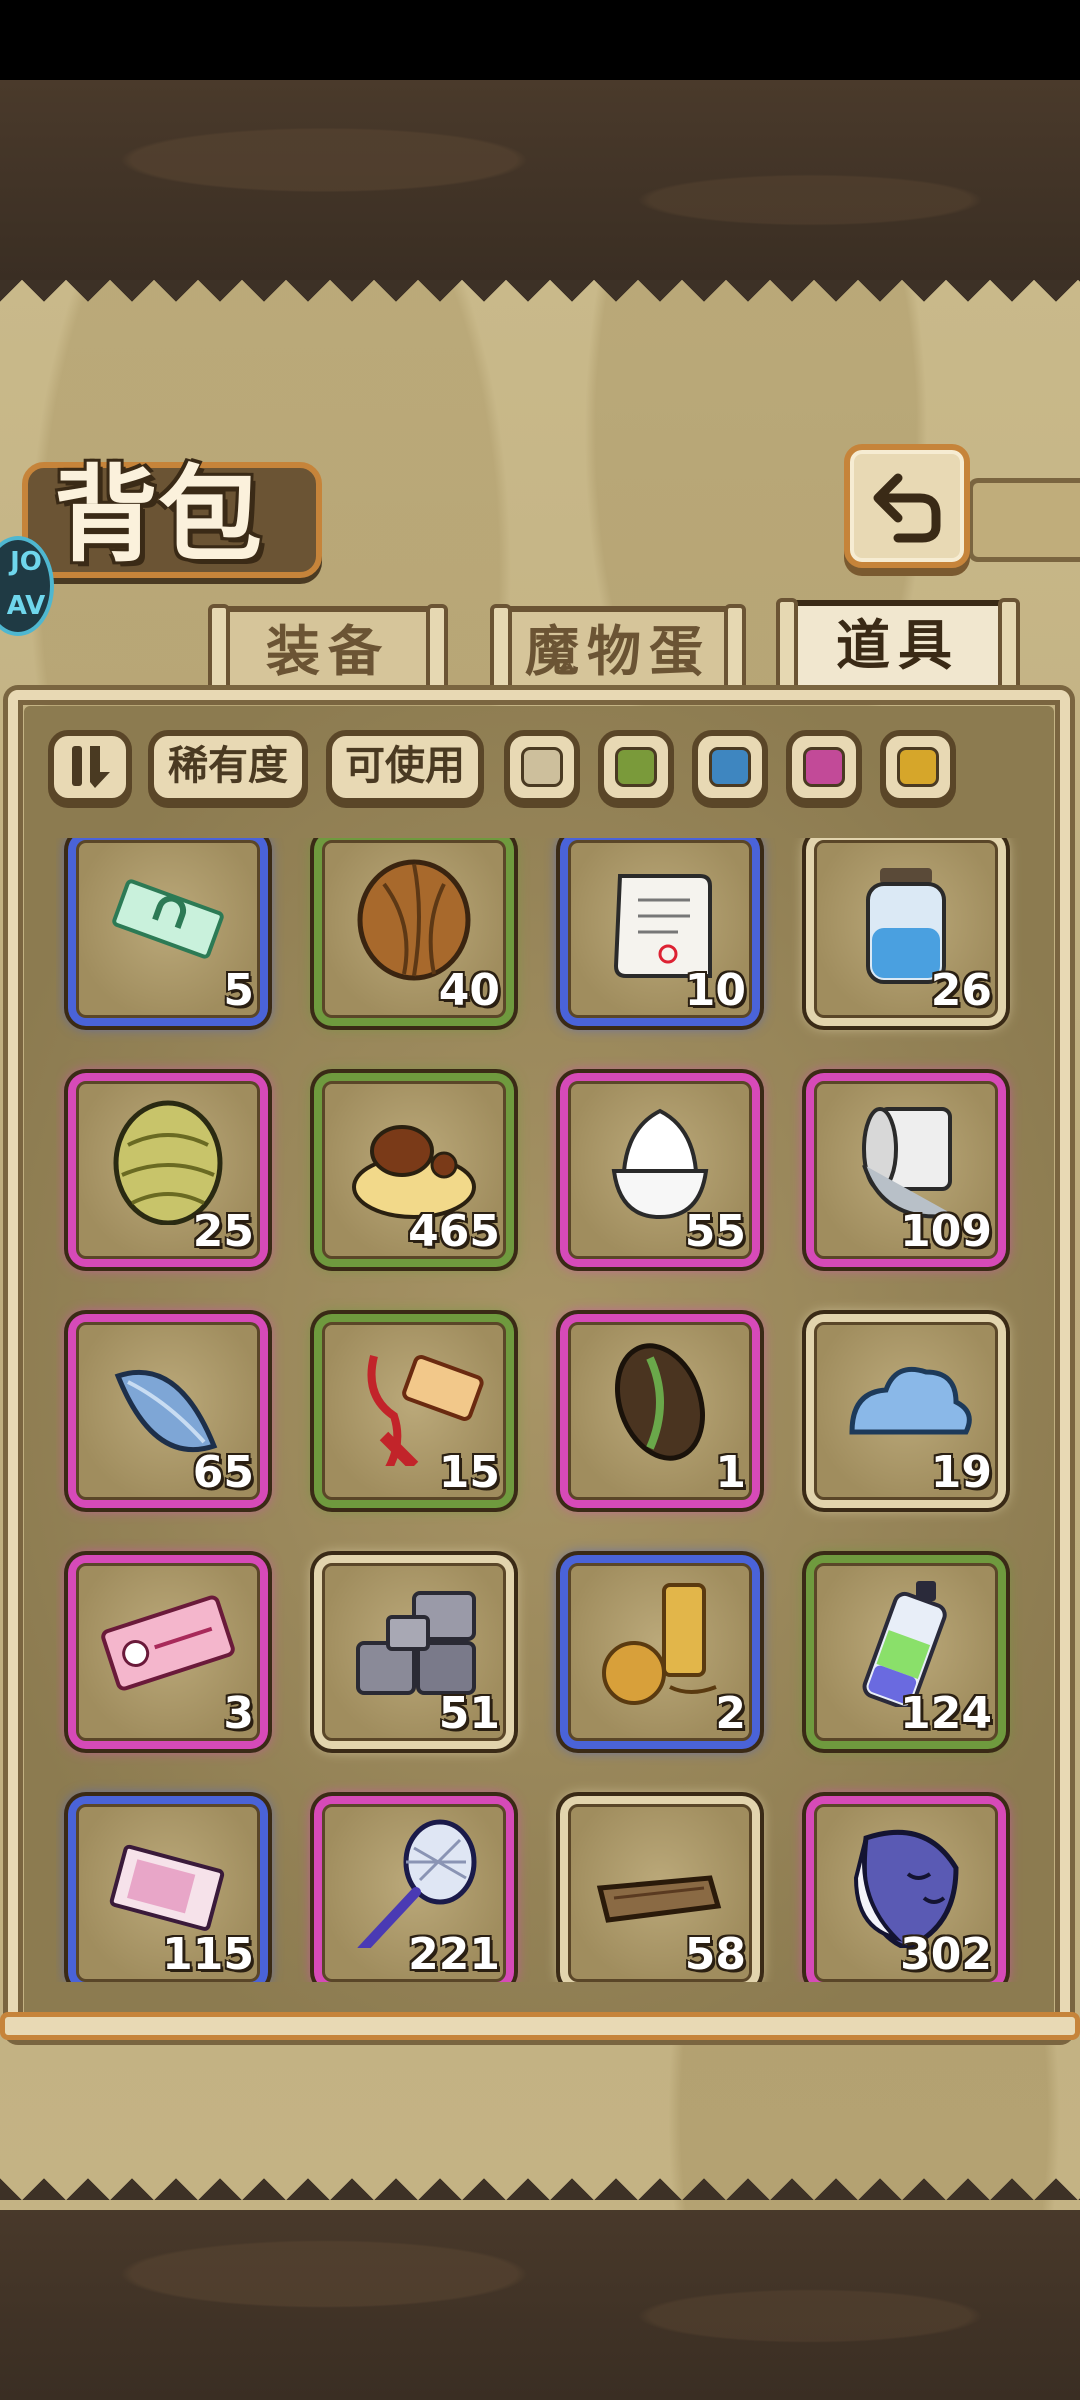  What do you see at coordinates (540, 310) in the screenshot?
I see `torn-edge-top` at bounding box center [540, 310].